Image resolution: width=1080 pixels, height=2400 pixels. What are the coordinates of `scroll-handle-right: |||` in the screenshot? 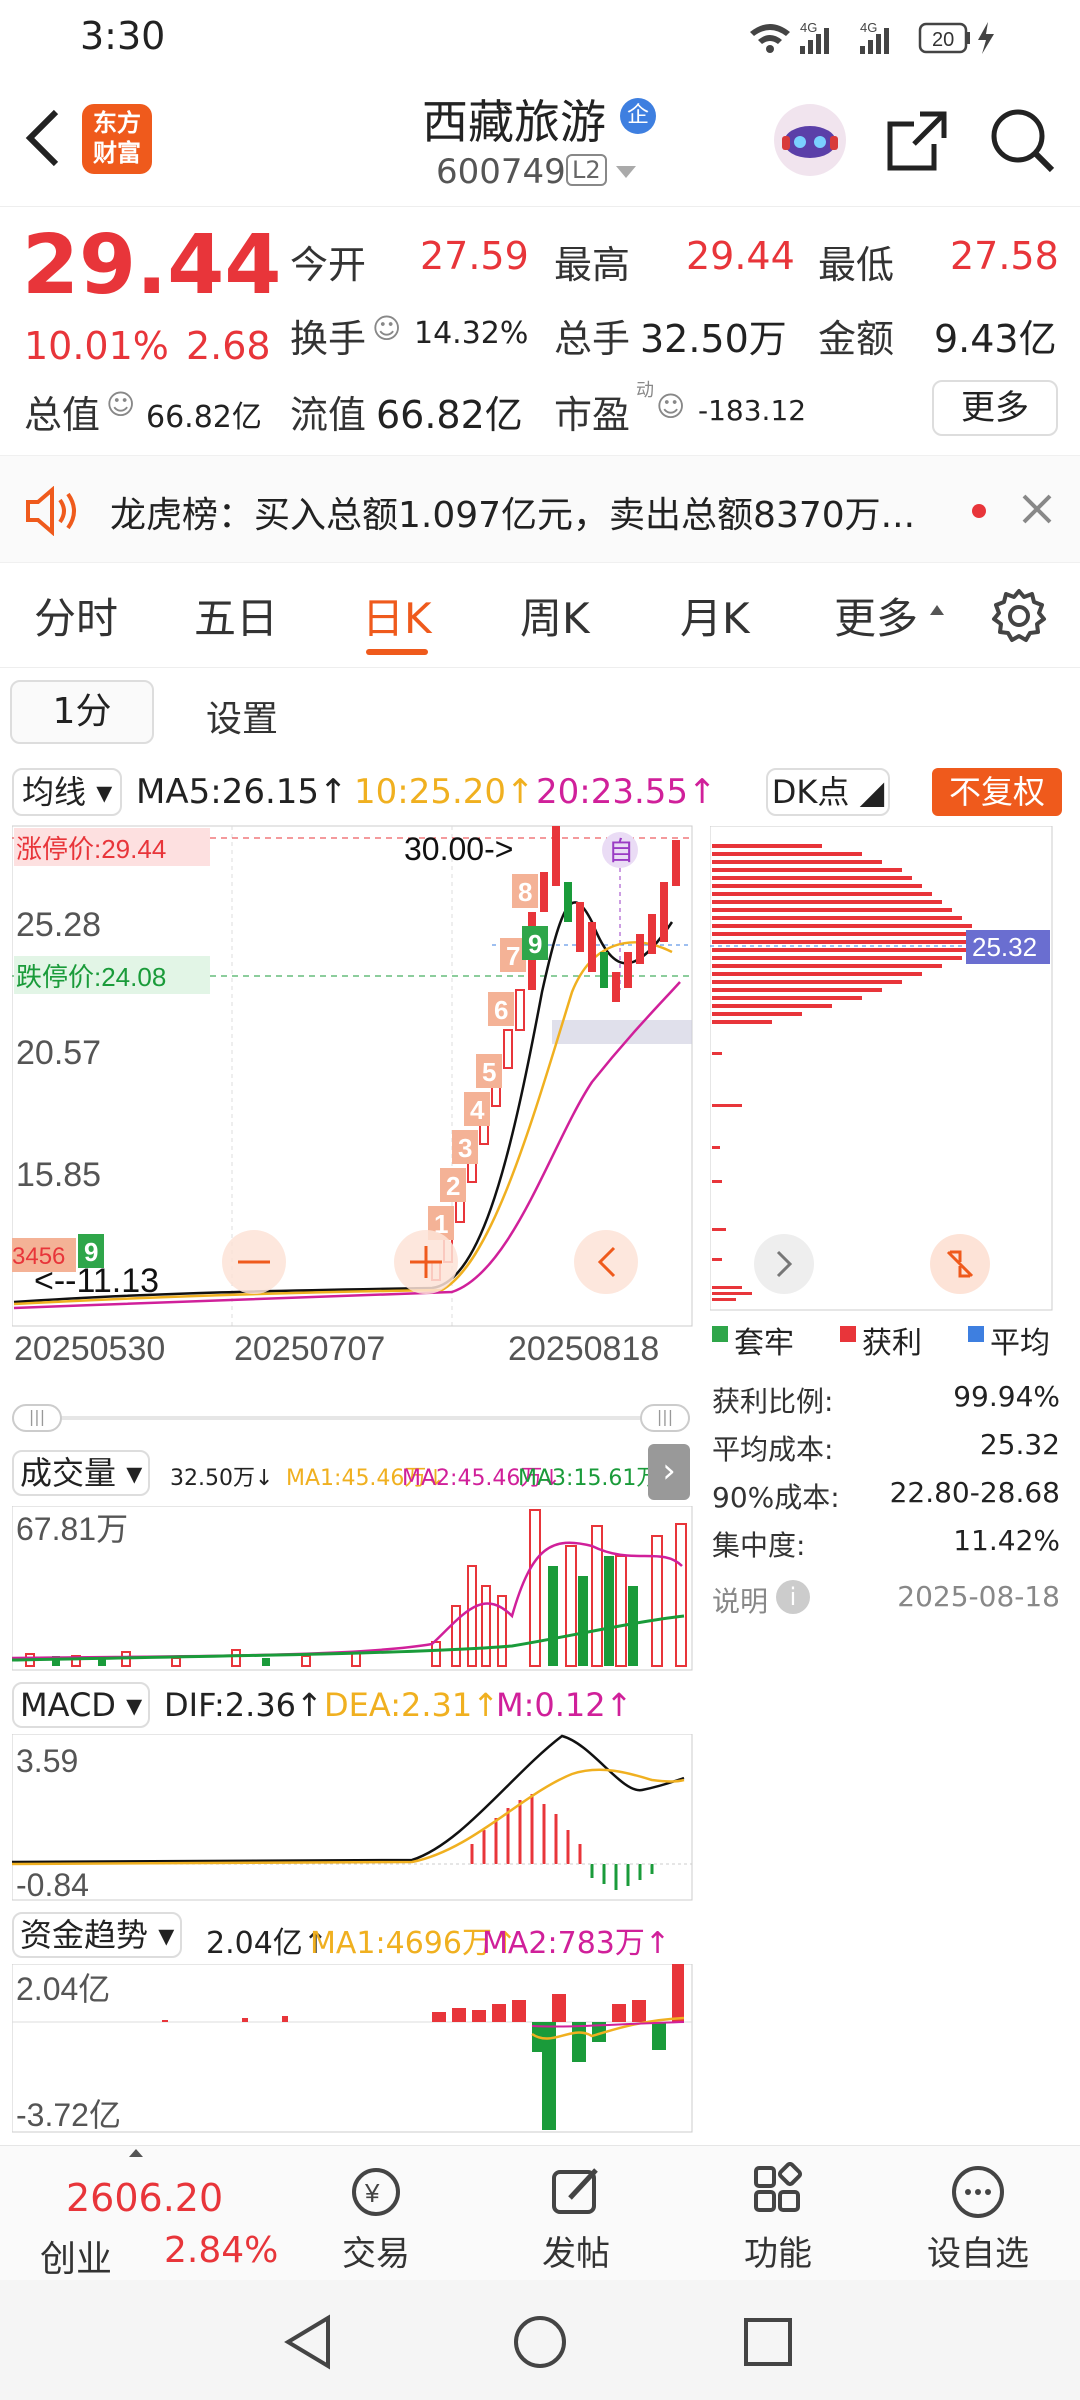 It's located at (665, 1418).